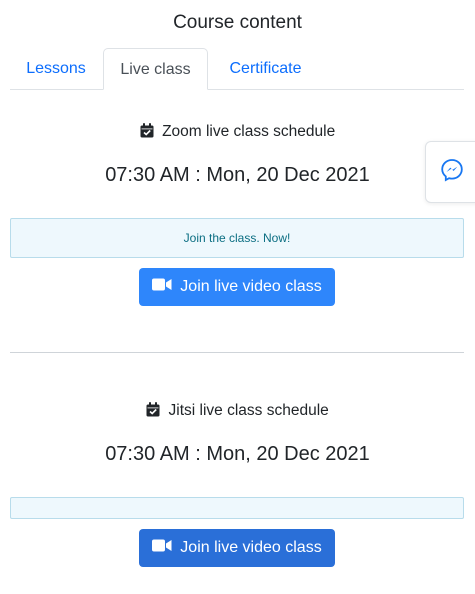 Image resolution: width=475 pixels, height=594 pixels. Describe the element at coordinates (237, 175) in the screenshot. I see `zoom-class-time: 07:30 AM : Mon, 20 Dec 2021` at that location.